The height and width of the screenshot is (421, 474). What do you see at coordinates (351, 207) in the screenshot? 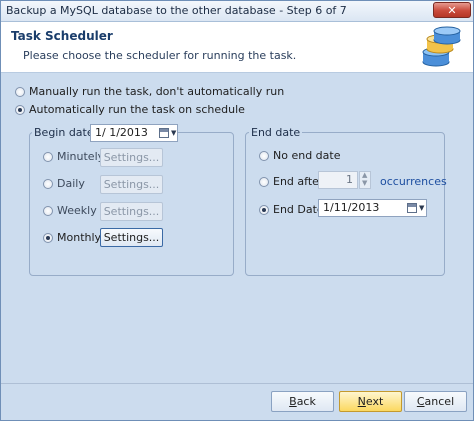
I see `end-date-value: 1/11/2013` at bounding box center [351, 207].